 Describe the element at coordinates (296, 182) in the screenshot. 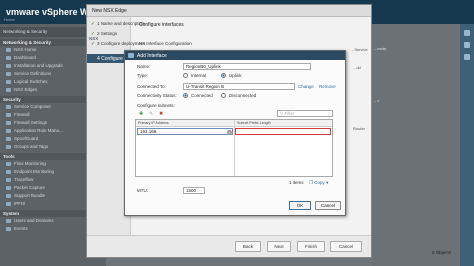

I see `items-count: 1 items` at that location.